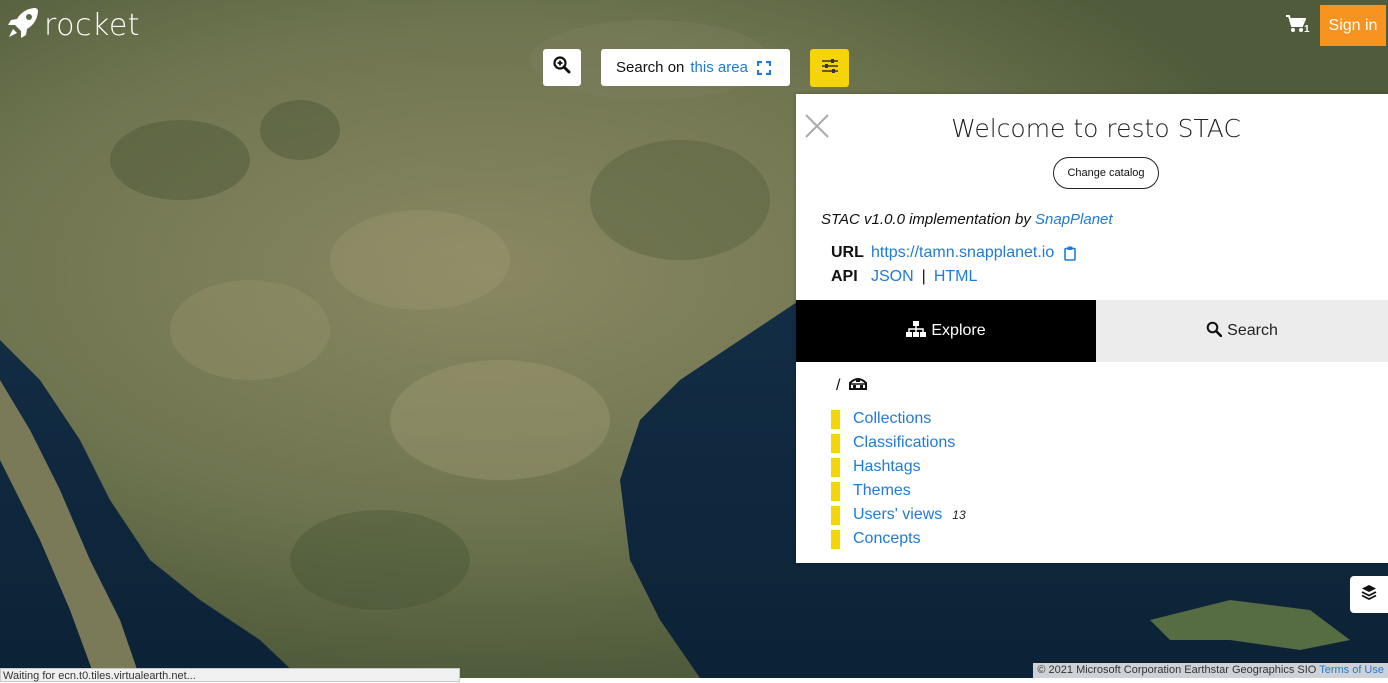  I want to click on search-this-area-control: Search on this area, so click(695, 67).